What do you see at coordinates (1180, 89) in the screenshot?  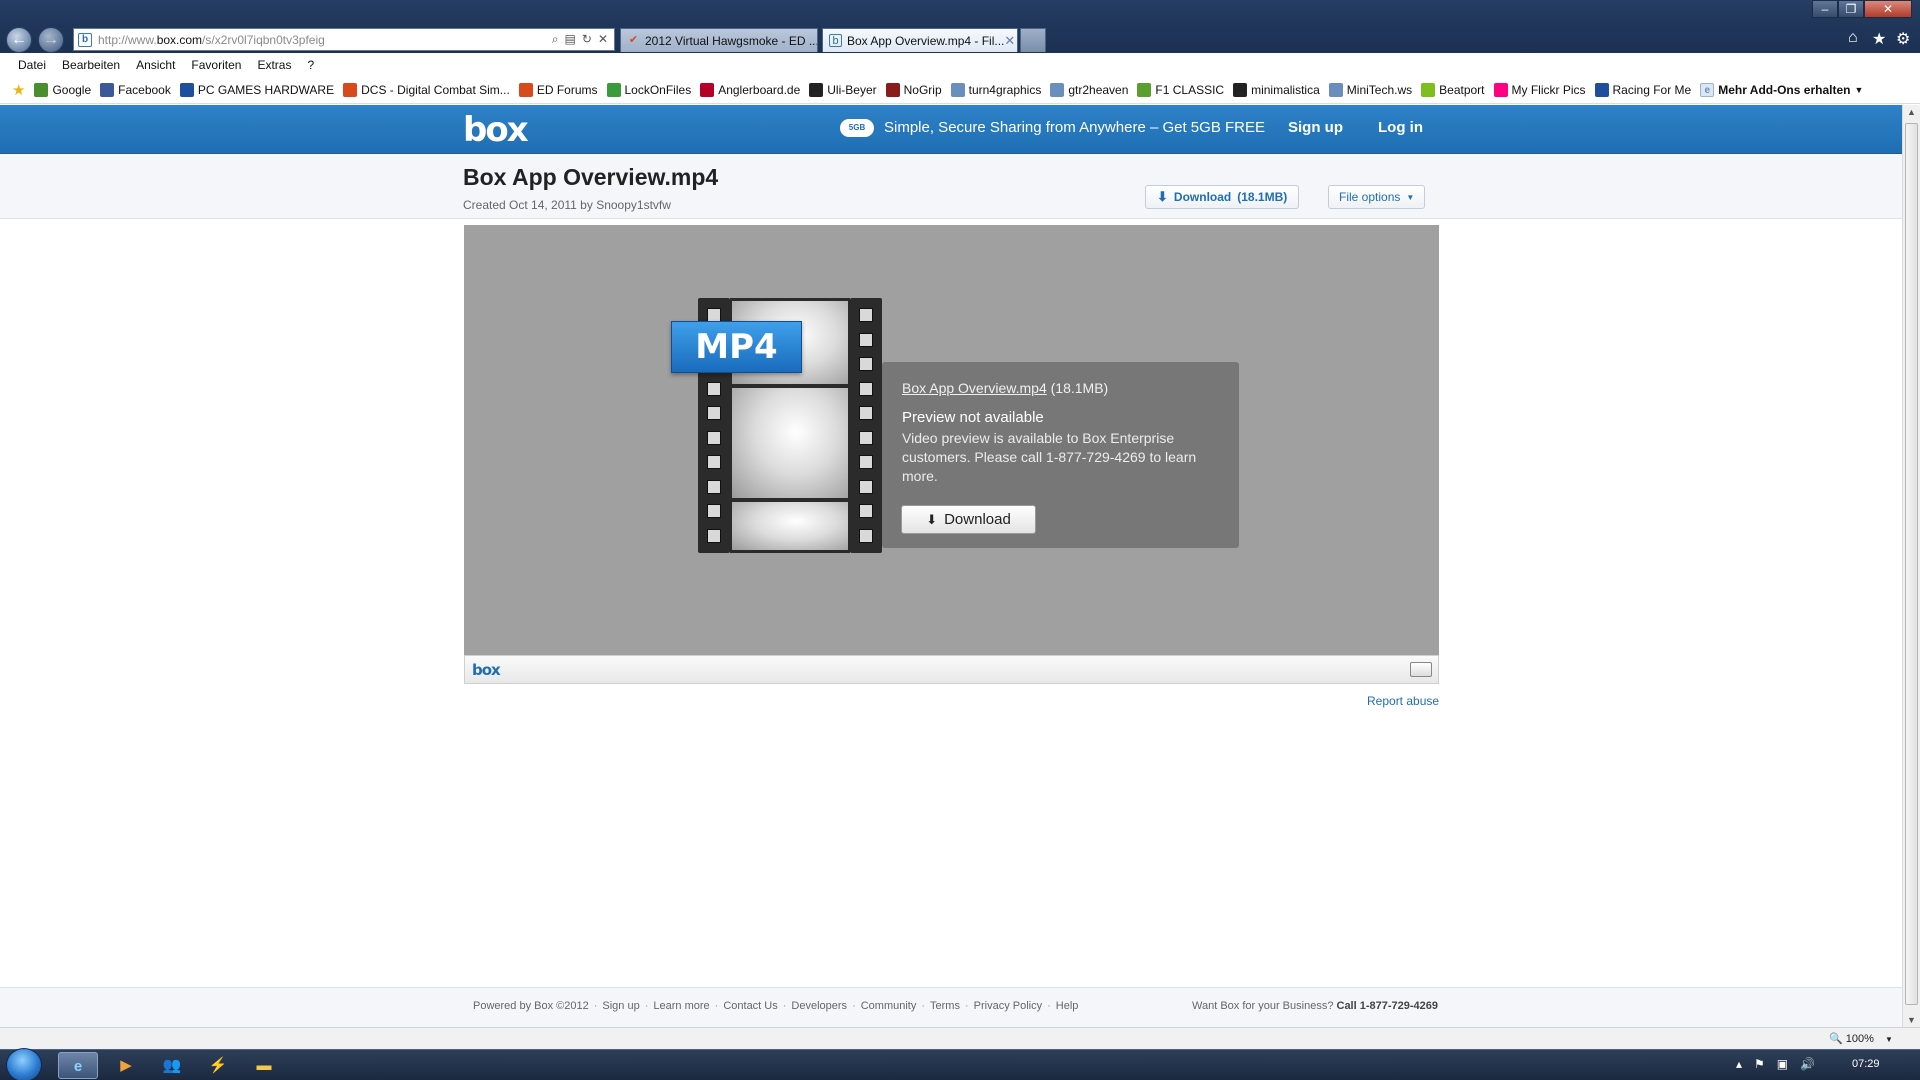 I see `fav-item: F1 CLASSIC` at bounding box center [1180, 89].